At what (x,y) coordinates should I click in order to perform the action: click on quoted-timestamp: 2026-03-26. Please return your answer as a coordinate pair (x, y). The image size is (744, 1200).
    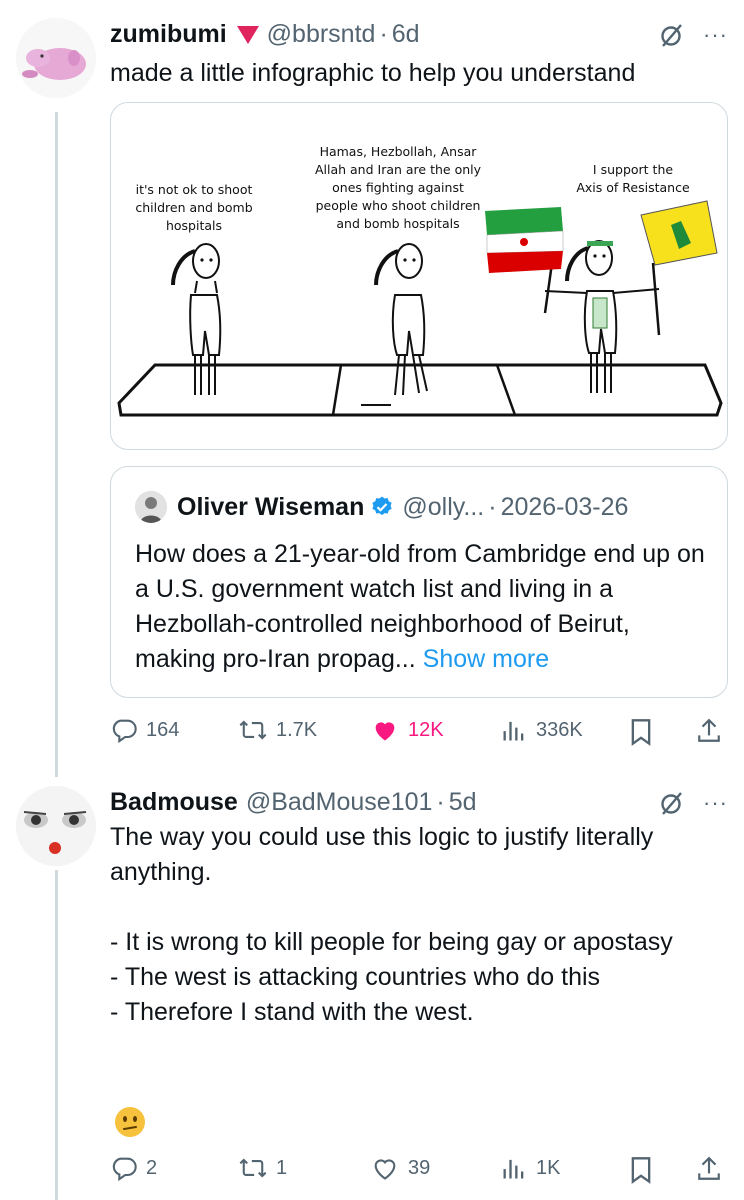
    Looking at the image, I should click on (565, 507).